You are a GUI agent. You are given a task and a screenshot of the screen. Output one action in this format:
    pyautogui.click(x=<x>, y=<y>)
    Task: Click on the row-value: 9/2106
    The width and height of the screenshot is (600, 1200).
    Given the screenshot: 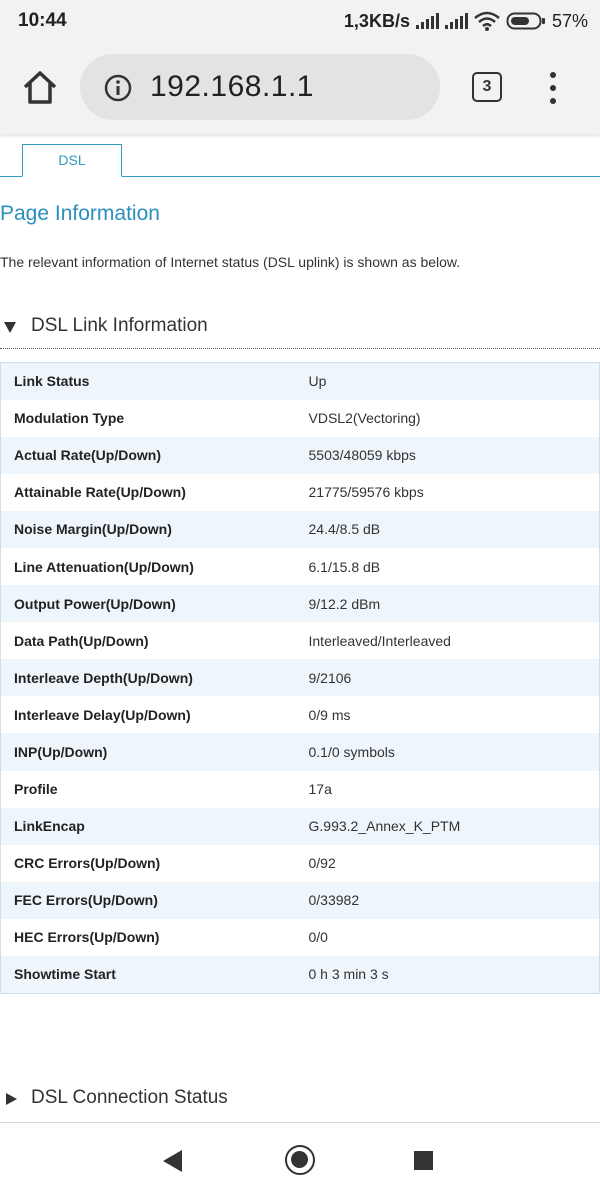 What is the action you would take?
    pyautogui.click(x=330, y=677)
    